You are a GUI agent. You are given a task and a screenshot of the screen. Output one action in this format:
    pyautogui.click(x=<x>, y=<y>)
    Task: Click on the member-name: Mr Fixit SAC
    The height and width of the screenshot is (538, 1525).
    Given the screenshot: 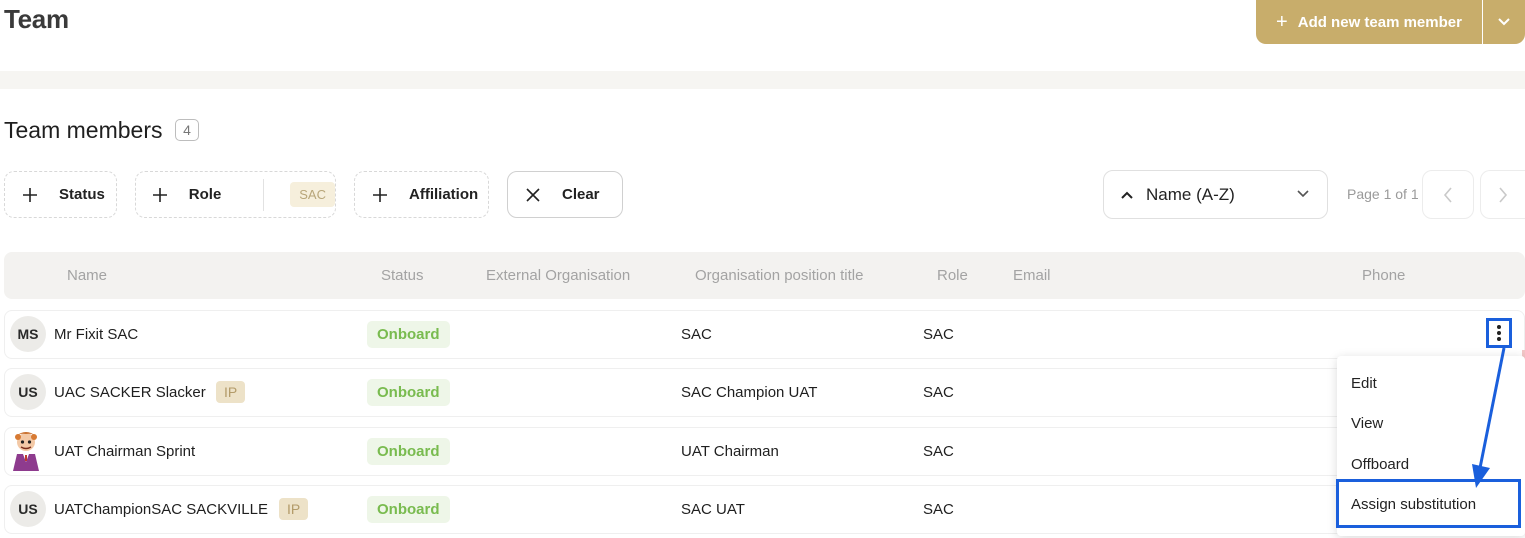 What is the action you would take?
    pyautogui.click(x=96, y=334)
    